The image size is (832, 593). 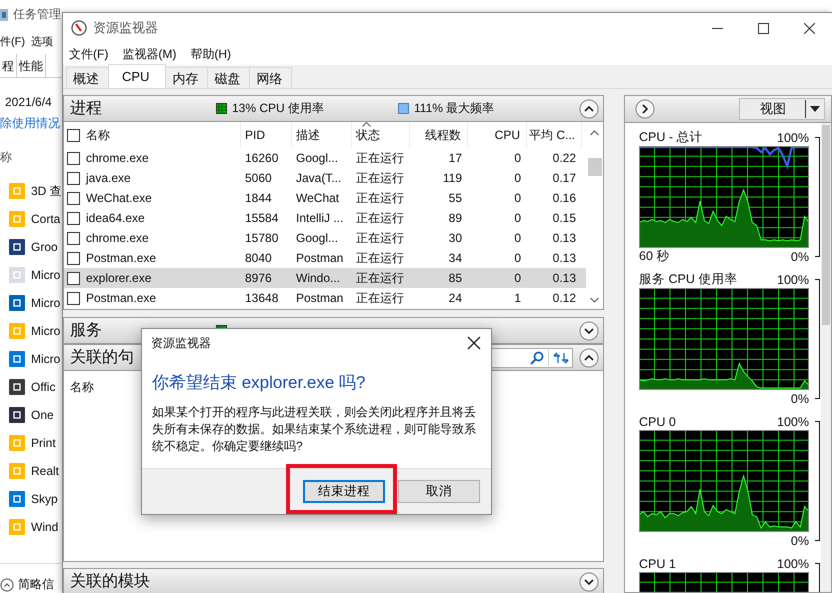 I want to click on table-cell: 34, so click(x=455, y=258).